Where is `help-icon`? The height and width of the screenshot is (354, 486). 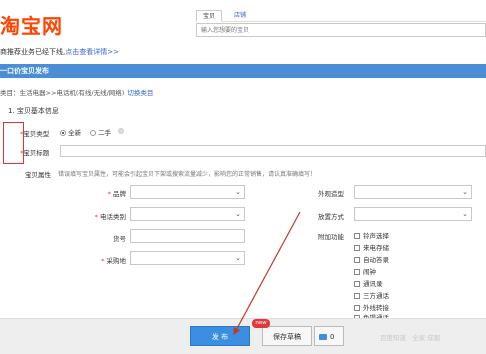
help-icon is located at coordinates (121, 131).